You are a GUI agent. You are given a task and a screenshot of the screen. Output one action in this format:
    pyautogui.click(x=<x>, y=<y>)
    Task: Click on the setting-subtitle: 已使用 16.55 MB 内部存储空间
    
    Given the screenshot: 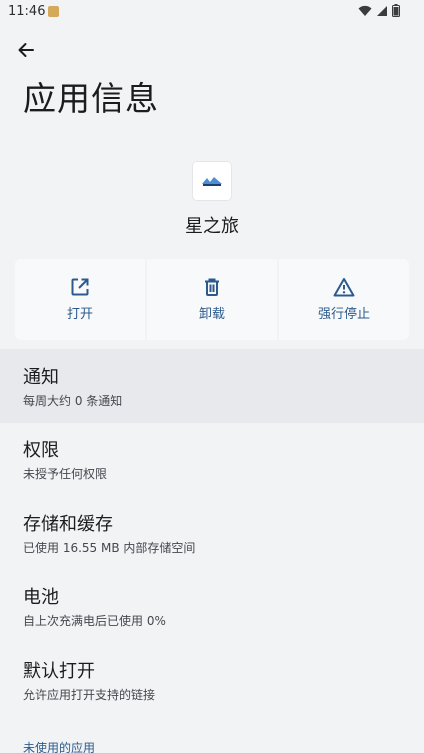 What is the action you would take?
    pyautogui.click(x=109, y=547)
    